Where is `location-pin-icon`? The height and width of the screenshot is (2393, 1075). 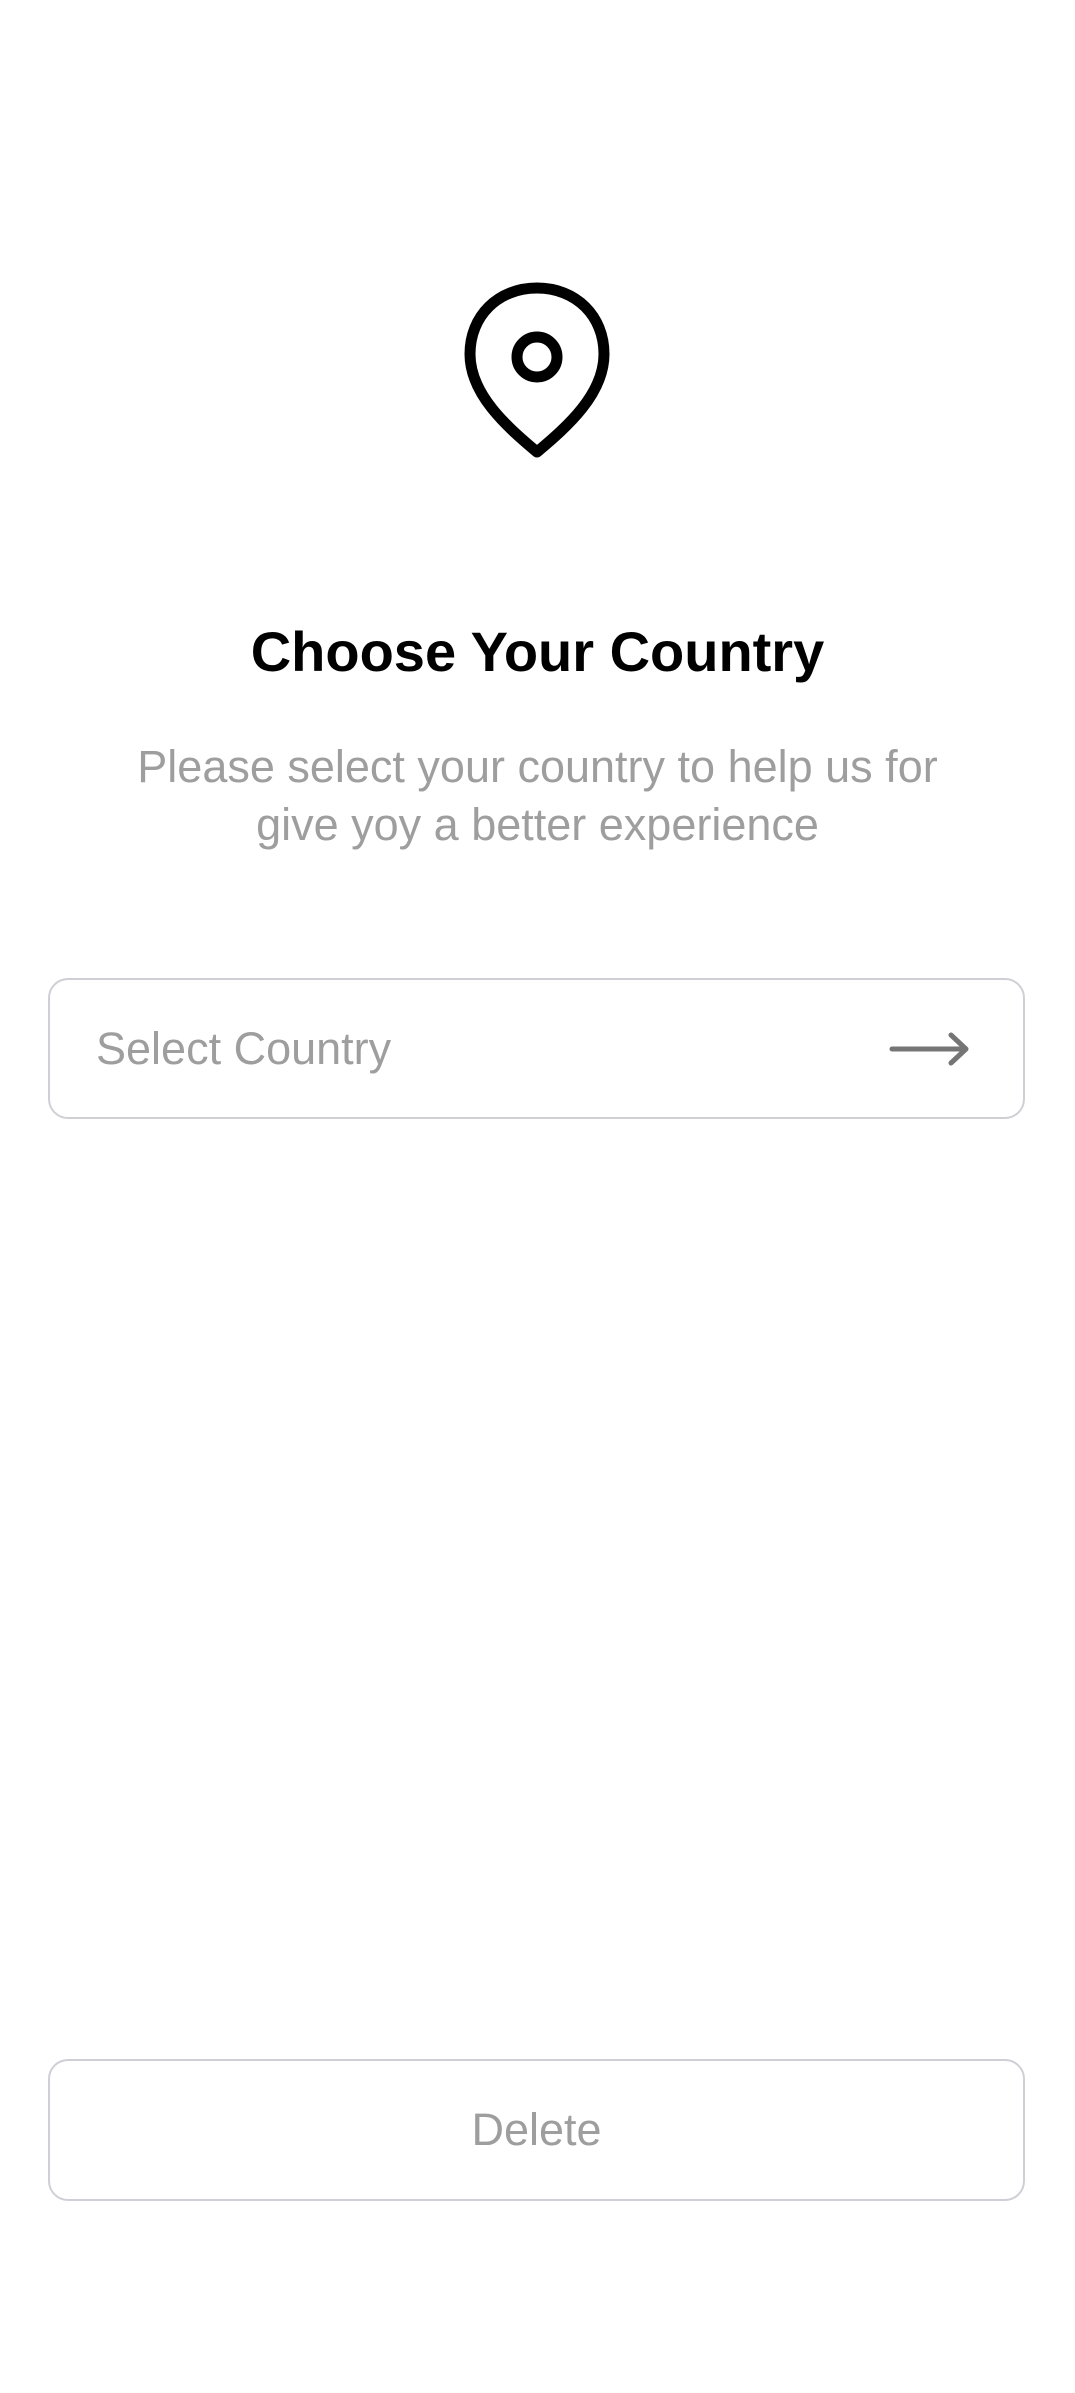
location-pin-icon is located at coordinates (537, 371).